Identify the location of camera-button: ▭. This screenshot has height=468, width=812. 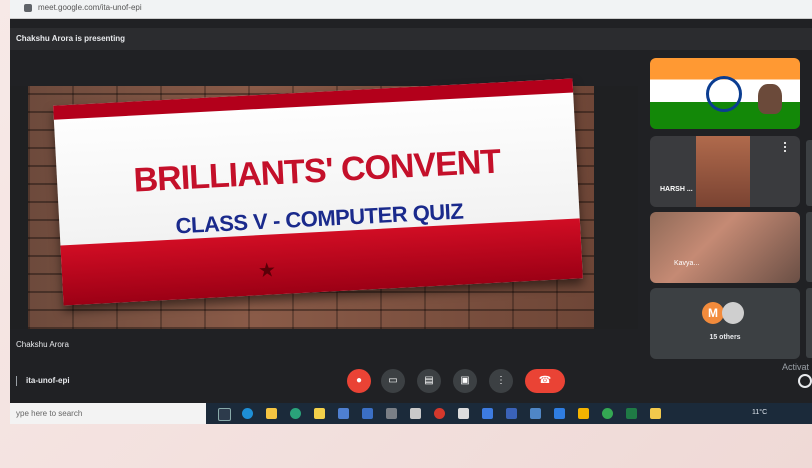
(393, 381).